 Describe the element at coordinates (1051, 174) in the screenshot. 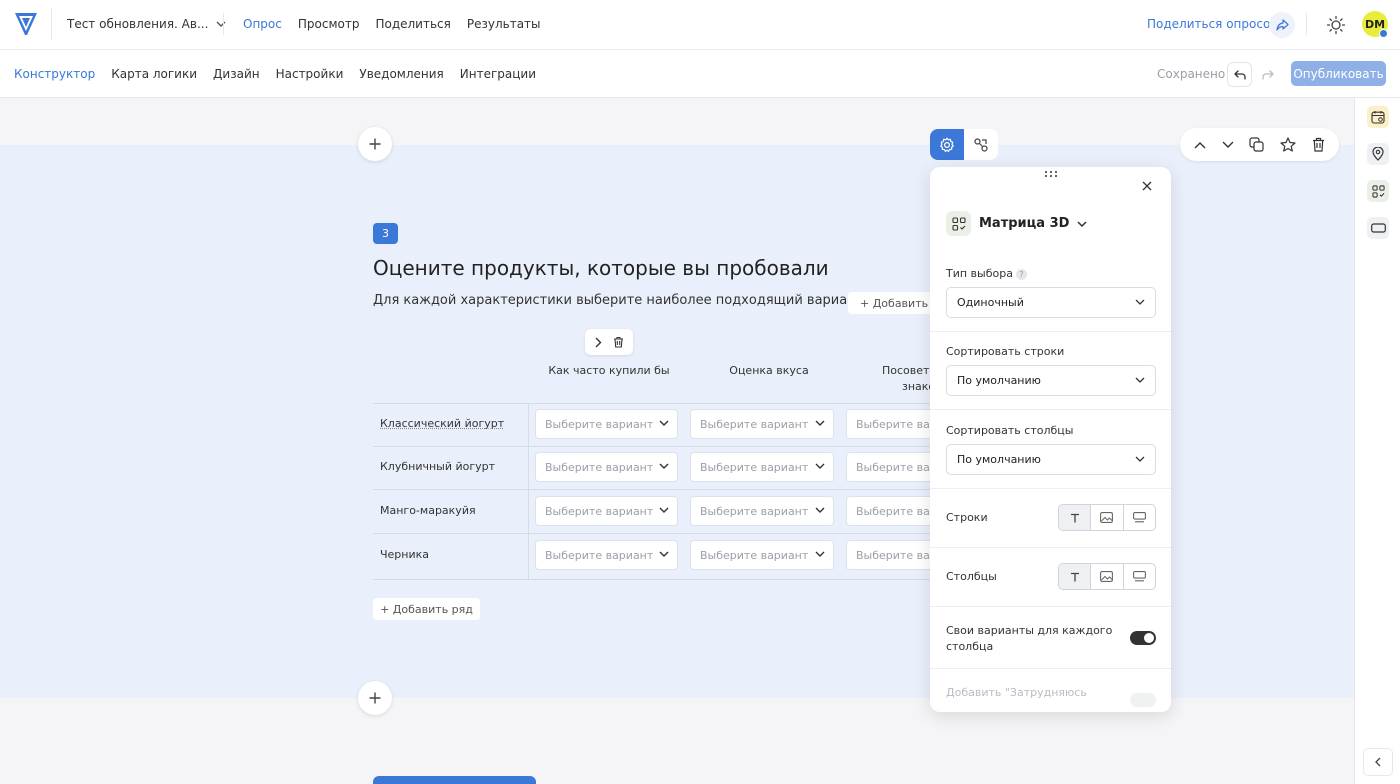

I see `drag-handle-icon` at that location.